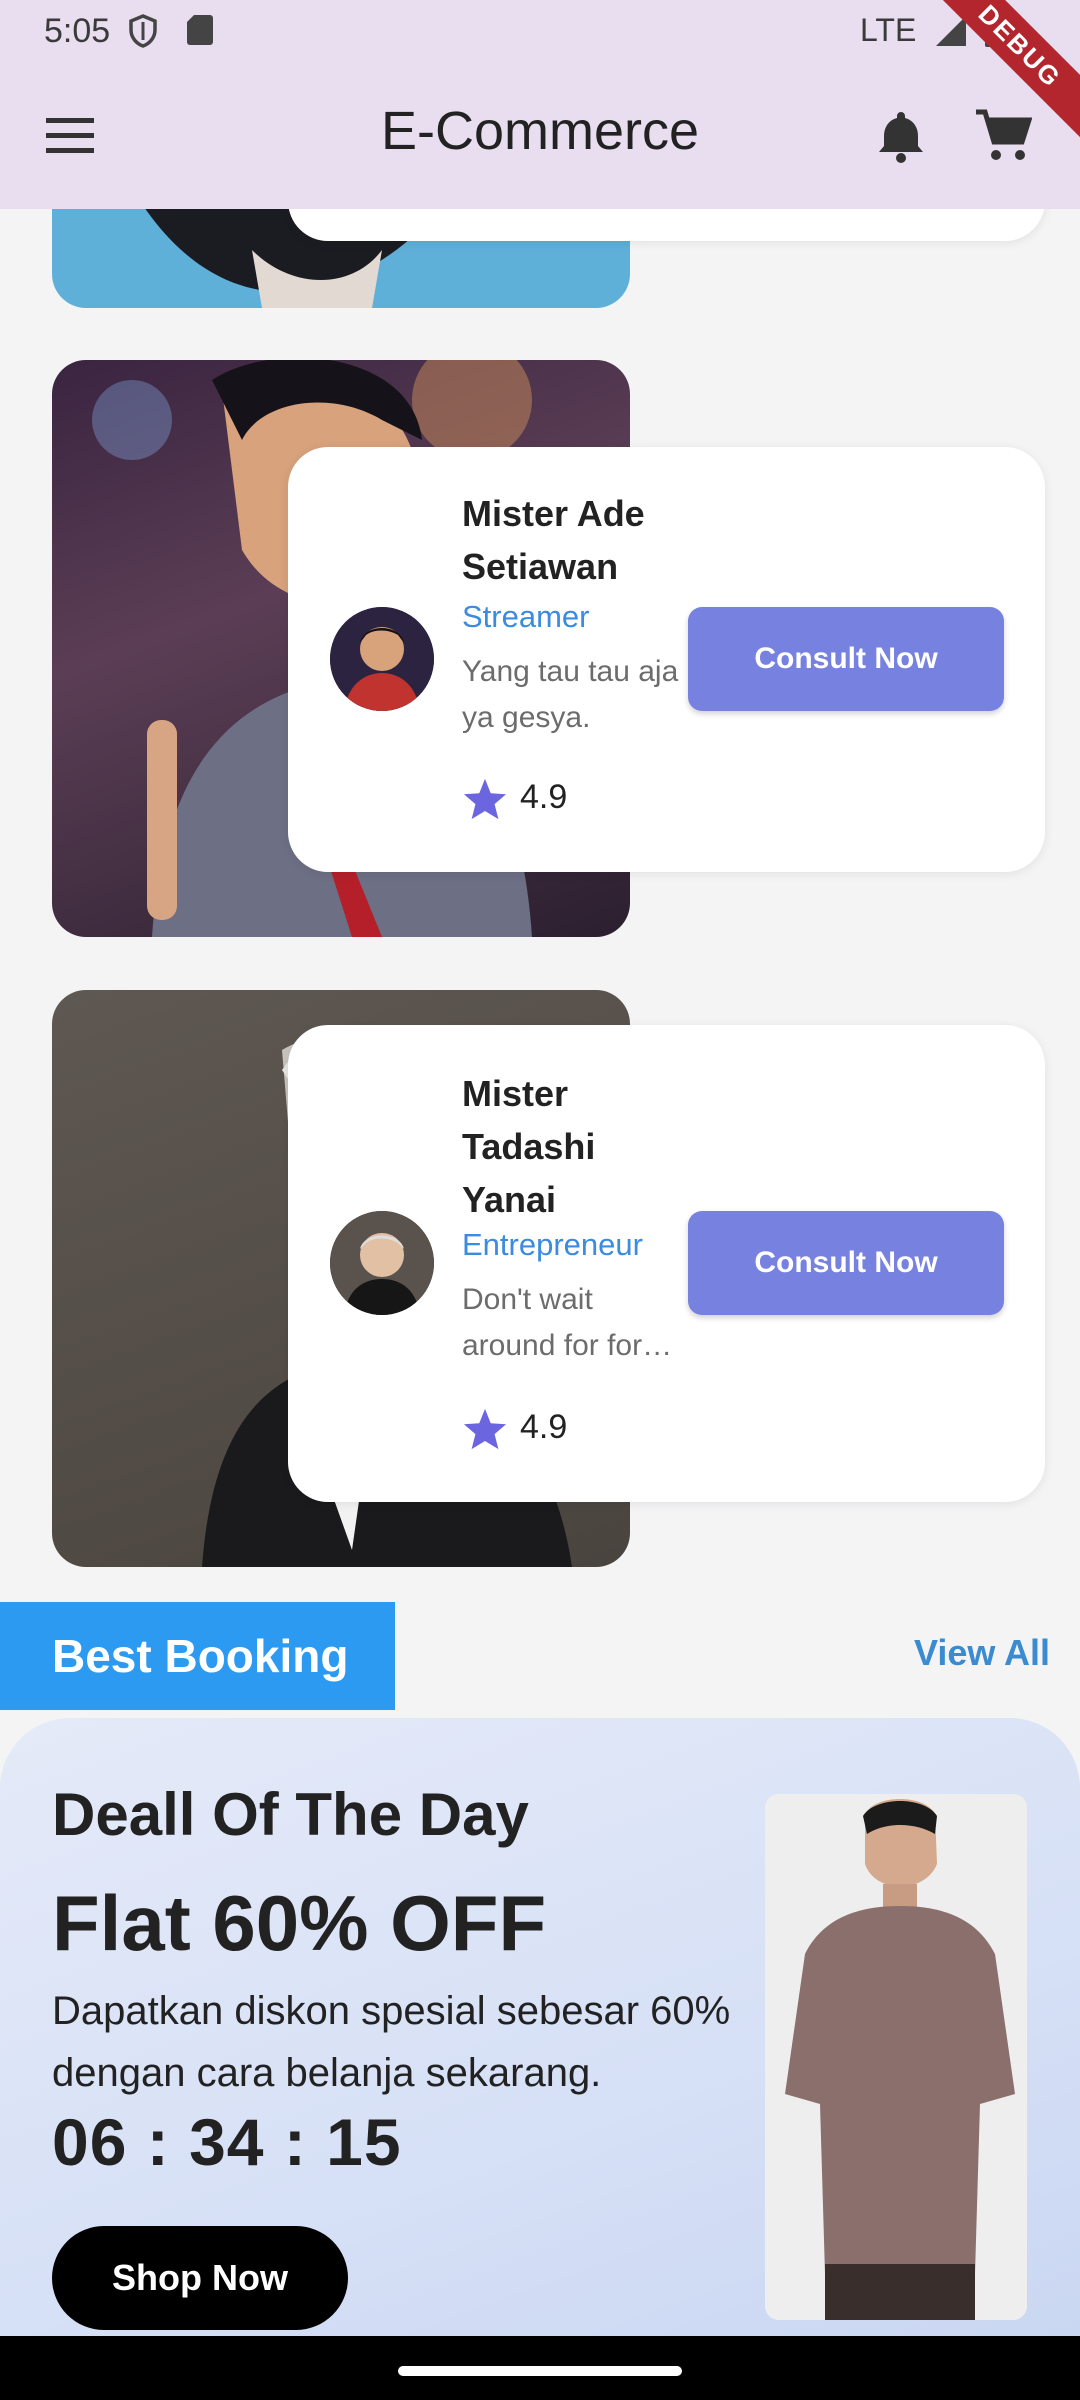  Describe the element at coordinates (896, 2057) in the screenshot. I see `product-image` at that location.